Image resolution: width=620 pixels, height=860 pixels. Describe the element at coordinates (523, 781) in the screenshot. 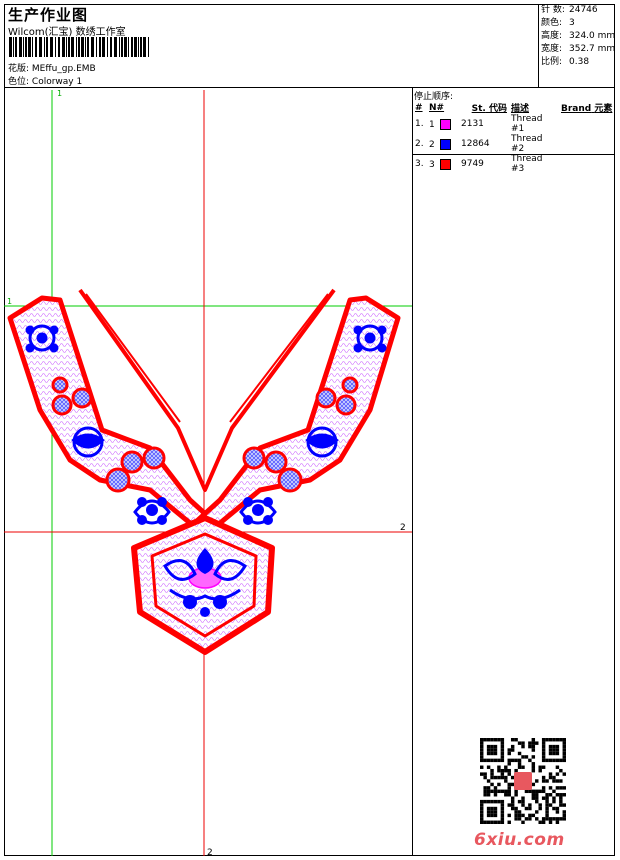

I see `qr-code-image` at that location.